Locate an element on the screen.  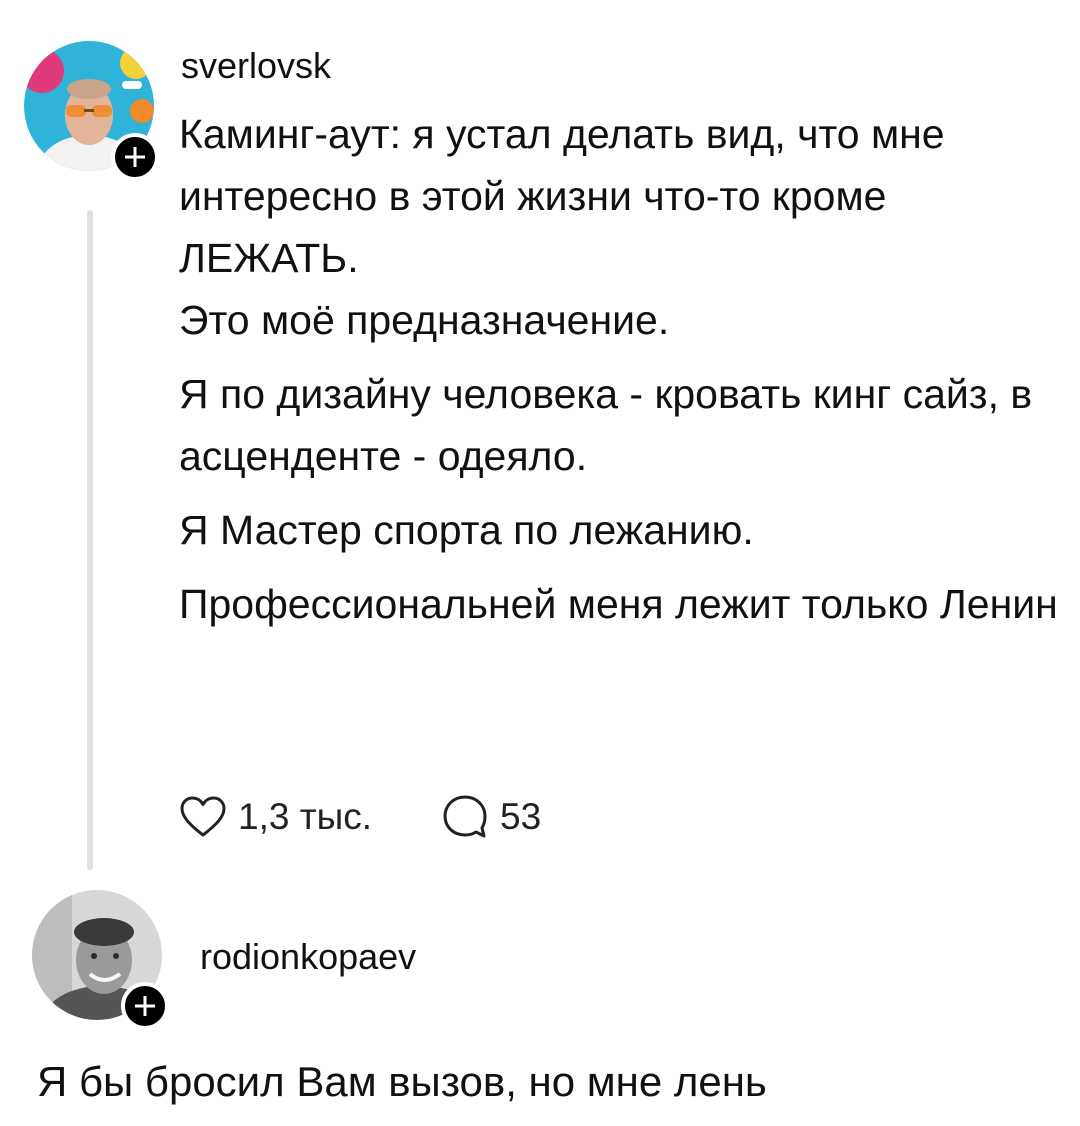
like-button: 1,3 тыс. is located at coordinates (276, 817).